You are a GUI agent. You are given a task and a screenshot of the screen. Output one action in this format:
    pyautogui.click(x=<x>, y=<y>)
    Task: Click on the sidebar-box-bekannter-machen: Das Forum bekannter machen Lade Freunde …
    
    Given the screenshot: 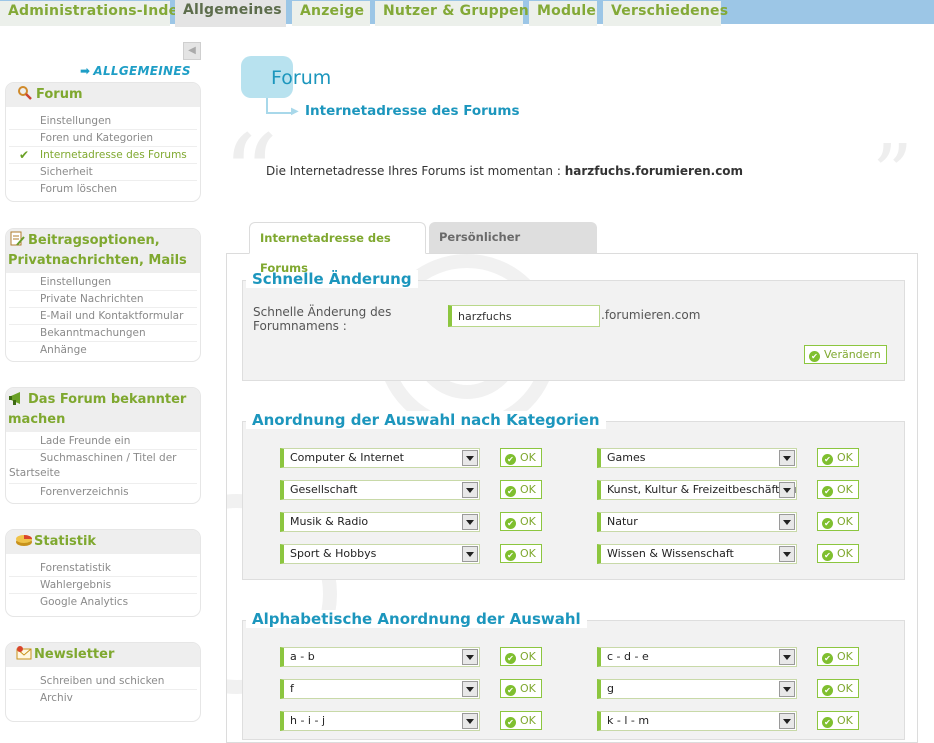 What is the action you would take?
    pyautogui.click(x=103, y=445)
    